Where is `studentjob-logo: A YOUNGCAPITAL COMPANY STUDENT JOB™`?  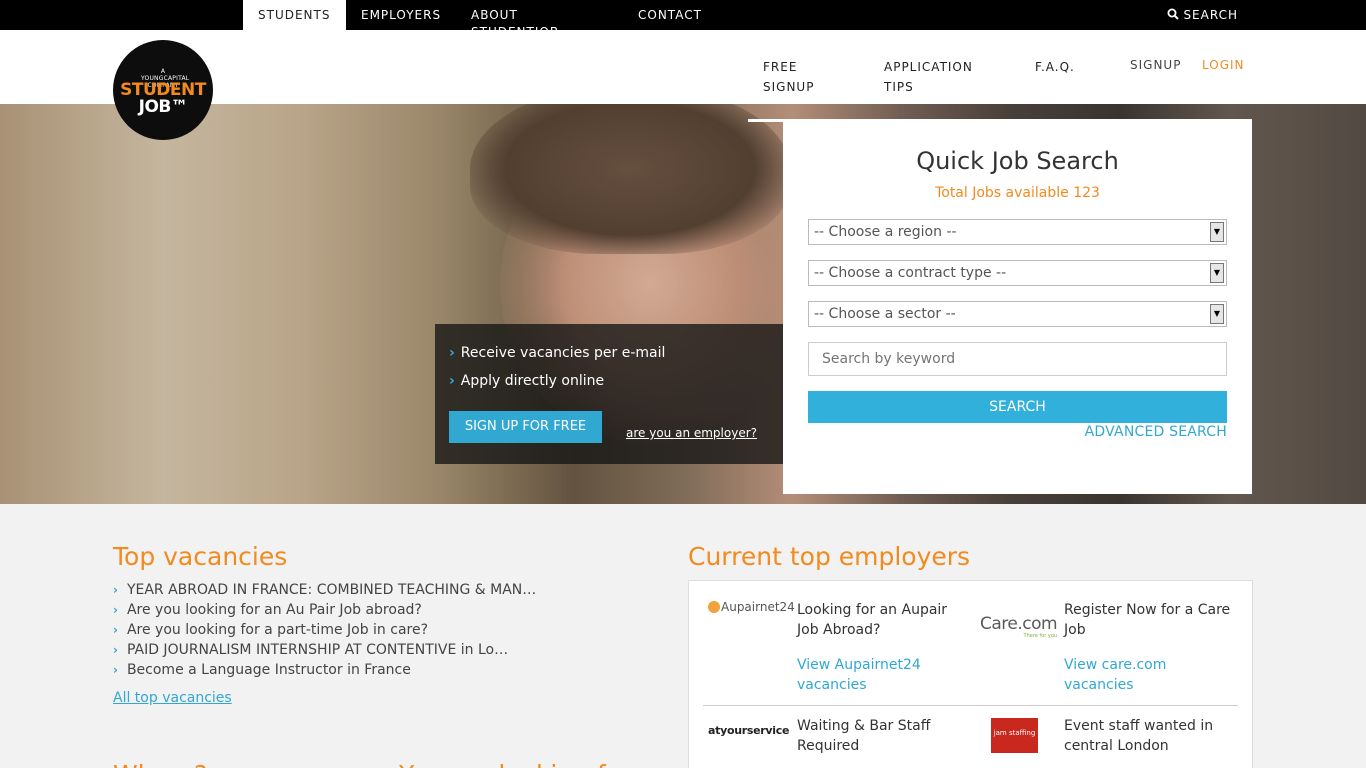
studentjob-logo: A YOUNGCAPITAL COMPANY STUDENT JOB™ is located at coordinates (163, 90).